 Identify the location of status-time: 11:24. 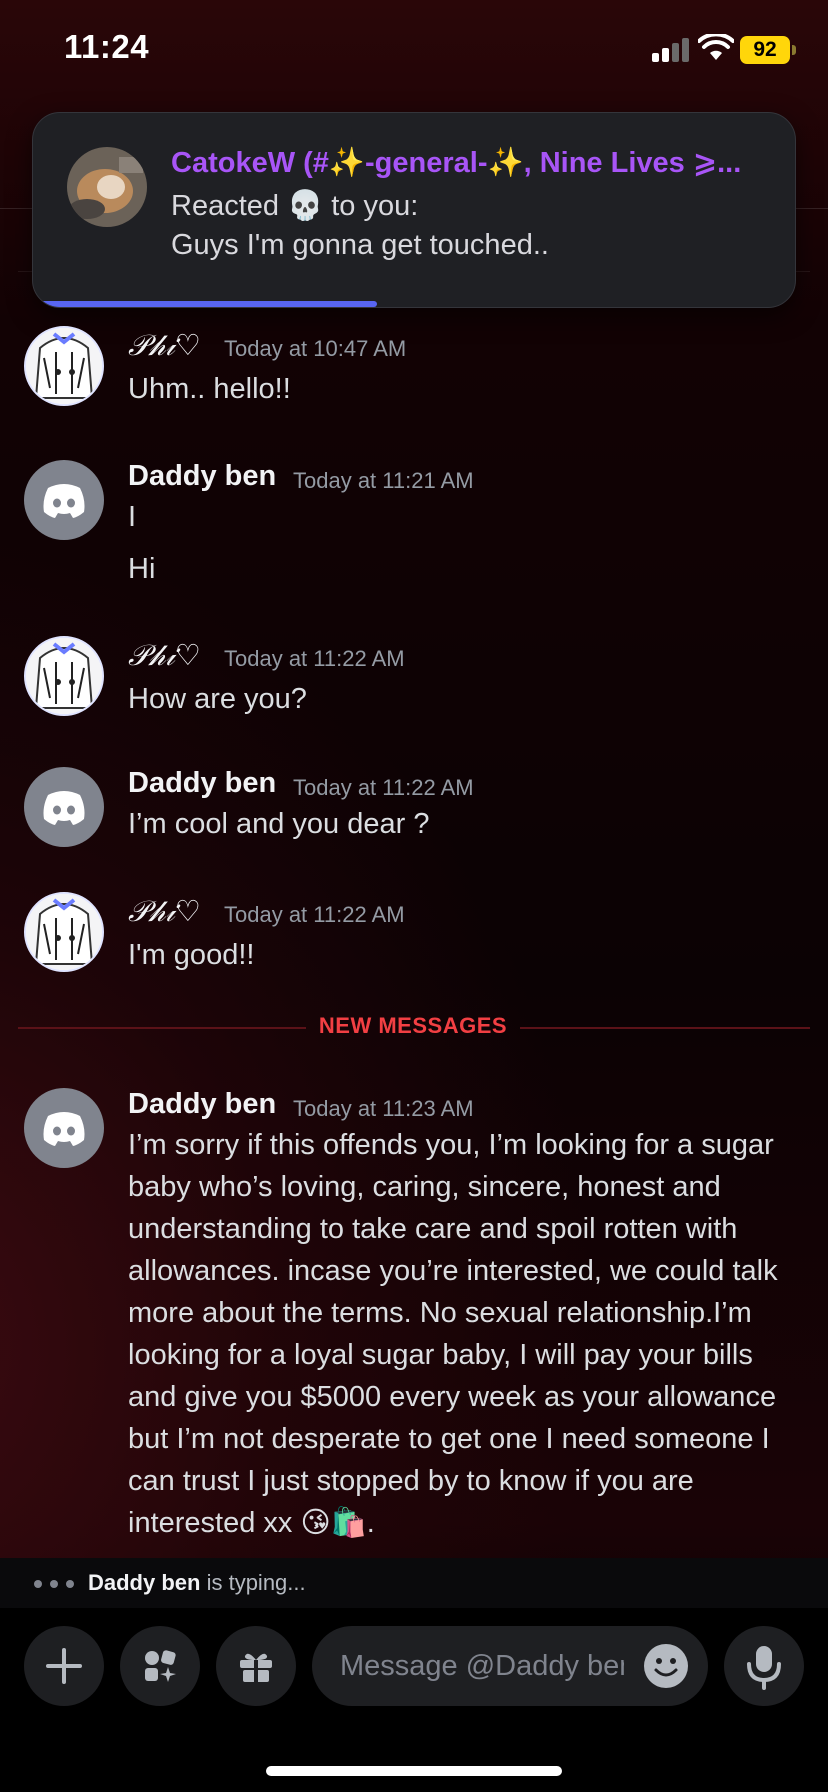
(107, 46).